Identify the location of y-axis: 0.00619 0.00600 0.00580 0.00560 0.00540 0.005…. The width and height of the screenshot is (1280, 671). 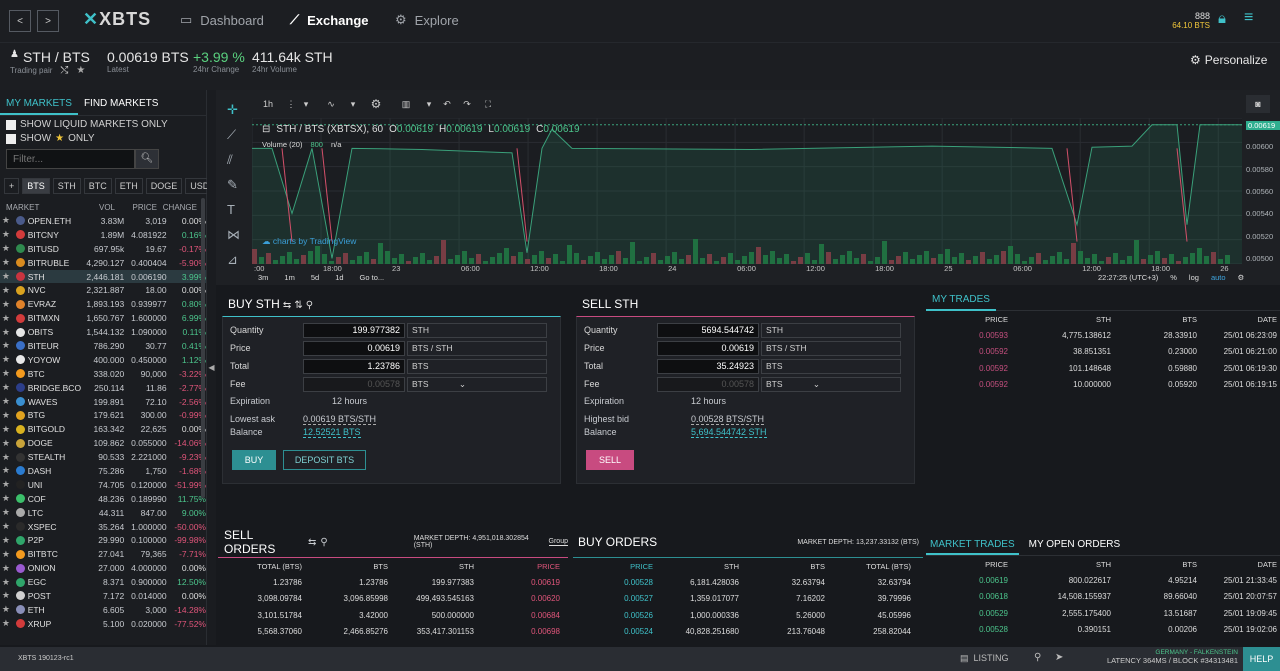
(1262, 188).